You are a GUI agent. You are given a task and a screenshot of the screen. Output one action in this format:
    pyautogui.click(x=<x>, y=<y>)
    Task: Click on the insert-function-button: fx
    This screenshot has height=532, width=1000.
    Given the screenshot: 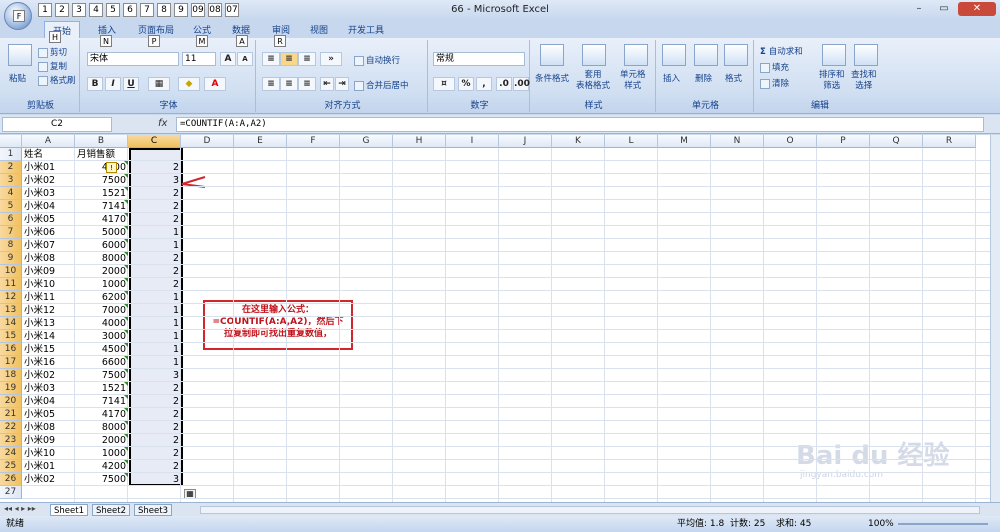 What is the action you would take?
    pyautogui.click(x=162, y=123)
    